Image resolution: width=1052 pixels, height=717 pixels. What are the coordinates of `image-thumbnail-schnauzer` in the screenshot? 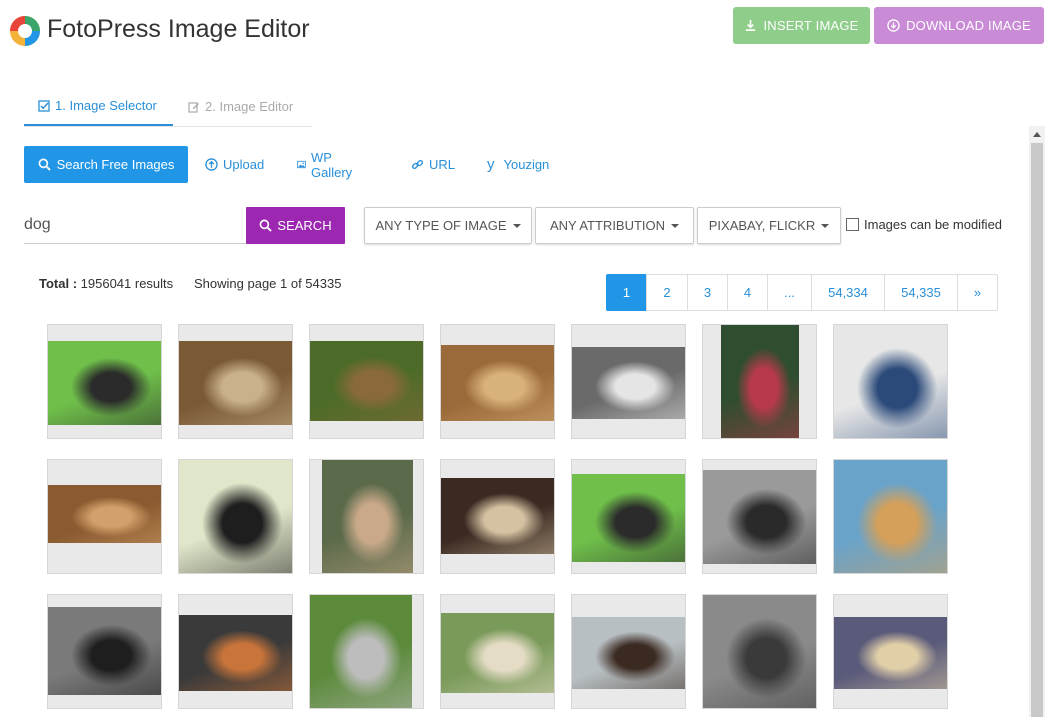 It's located at (366, 651).